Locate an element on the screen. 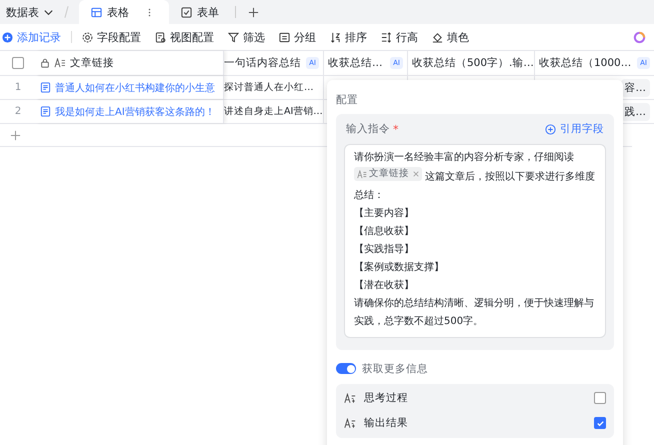 This screenshot has height=445, width=654. toolbar-button: 行高 is located at coordinates (399, 37).